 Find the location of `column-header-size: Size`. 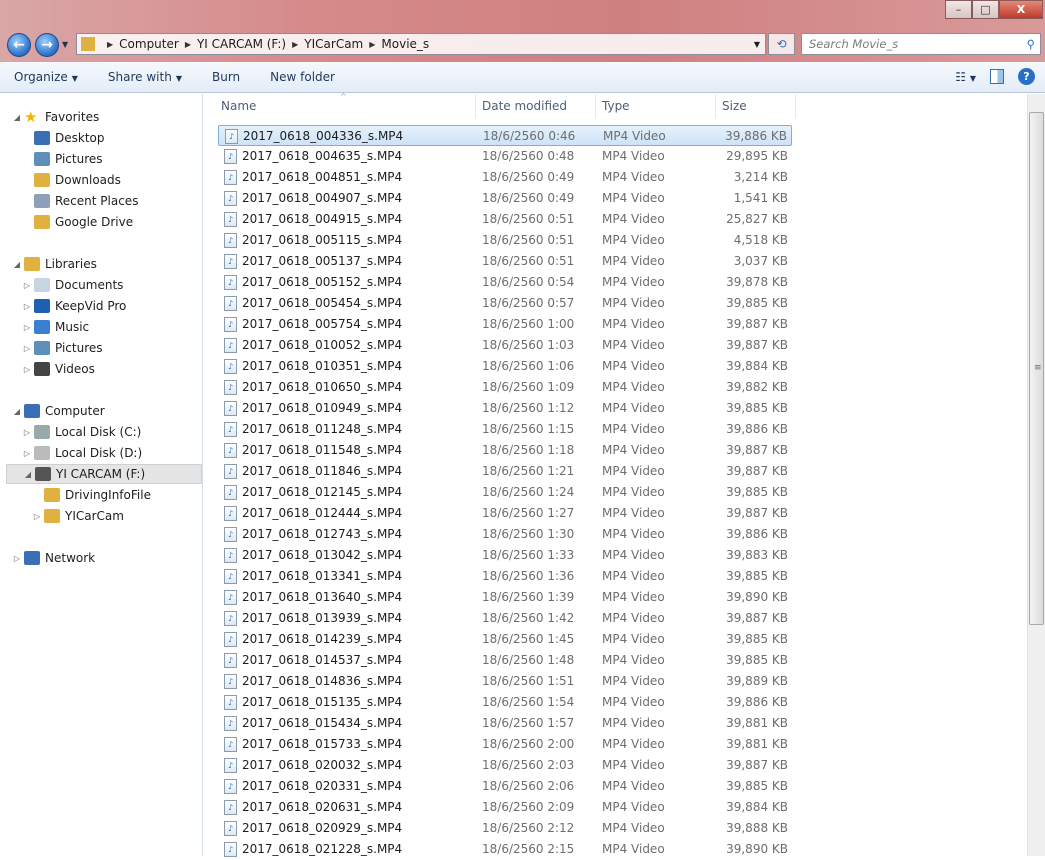

column-header-size: Size is located at coordinates (756, 106).